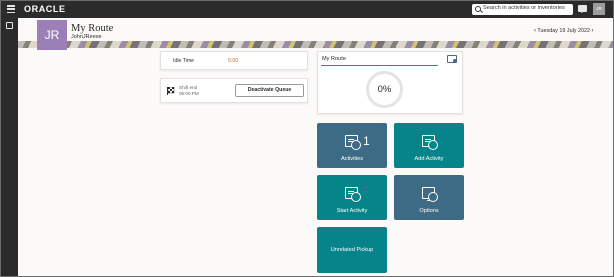 This screenshot has height=277, width=614. I want to click on page-title: My Route, so click(92, 28).